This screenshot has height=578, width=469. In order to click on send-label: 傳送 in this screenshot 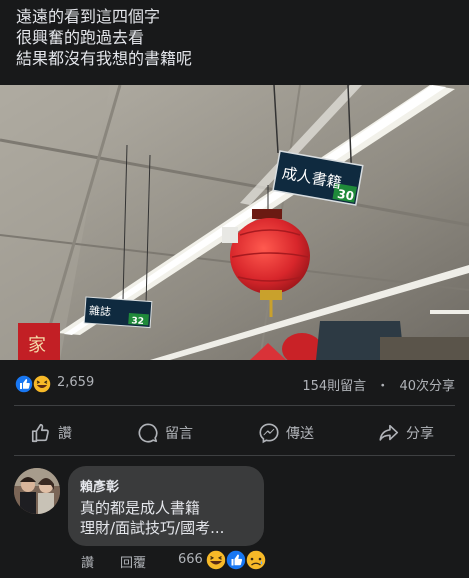, I will do `click(300, 434)`.